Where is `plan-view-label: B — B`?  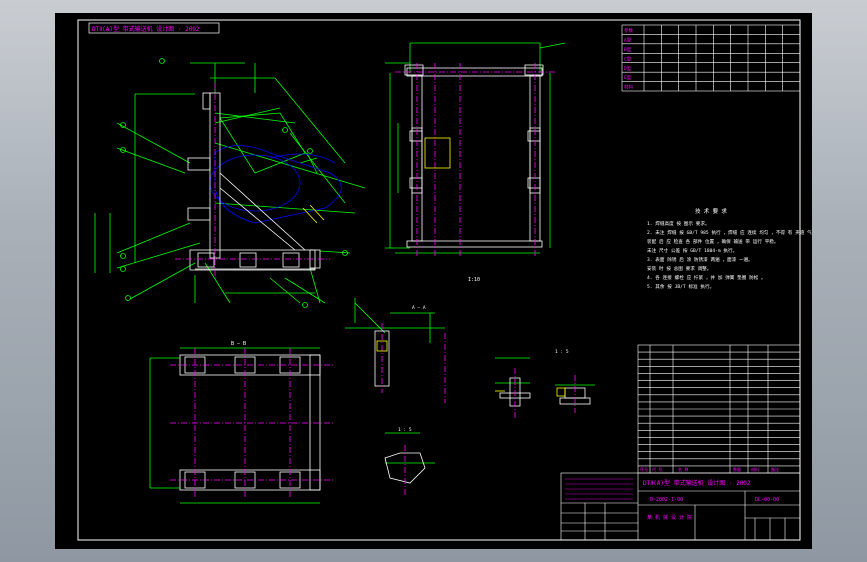 plan-view-label: B — B is located at coordinates (238, 344).